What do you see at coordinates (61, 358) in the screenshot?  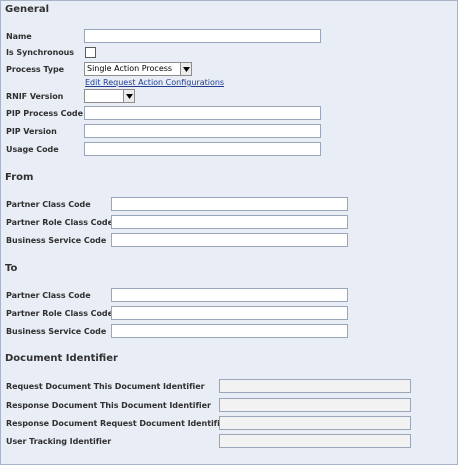 I see `section-document-identifier-heading: Document Identifier` at bounding box center [61, 358].